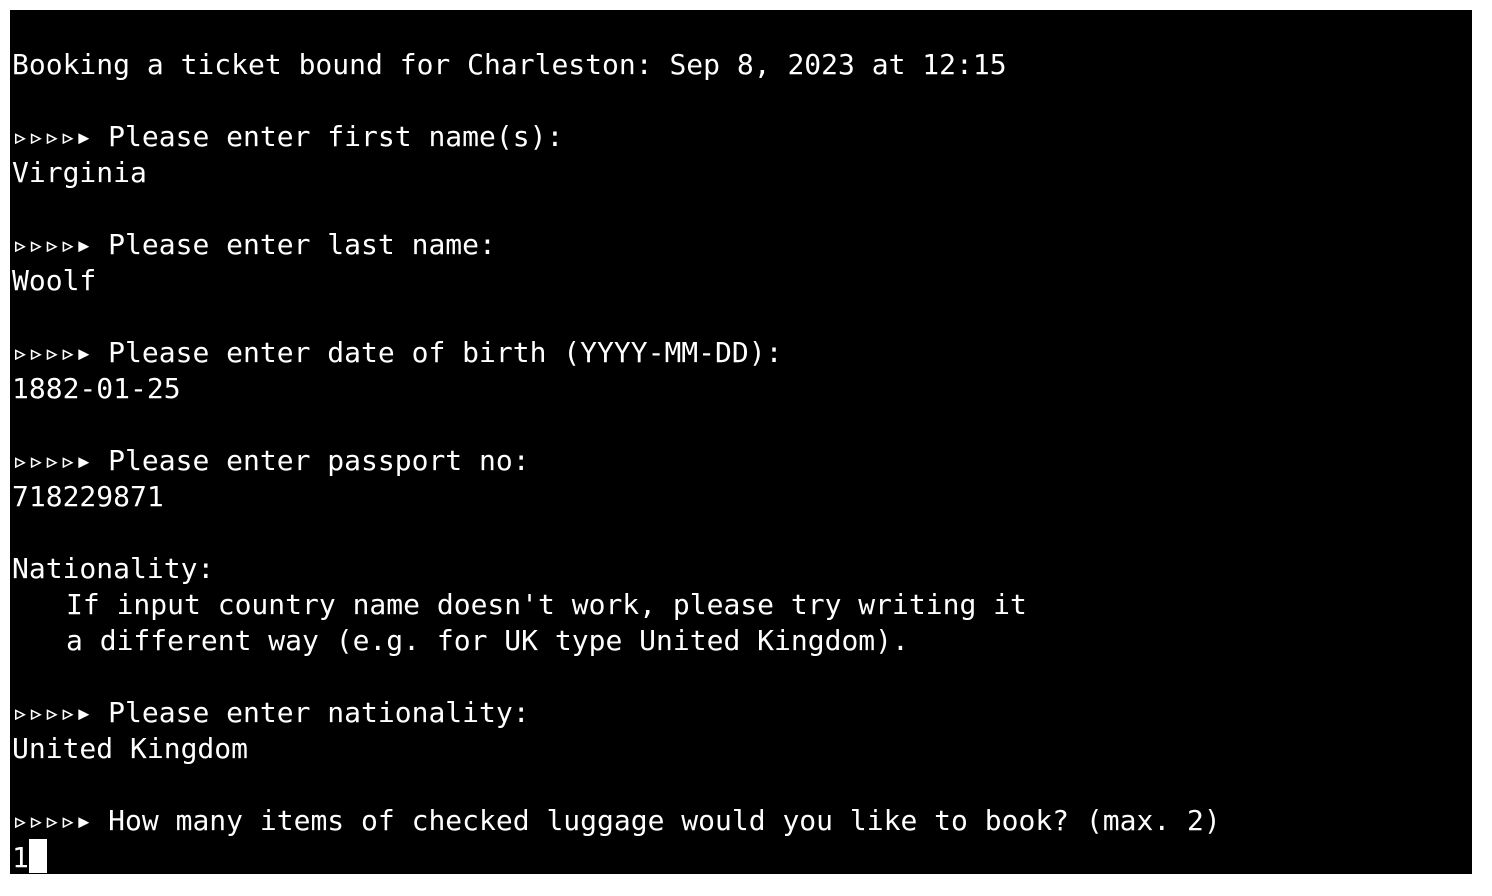  What do you see at coordinates (742, 137) in the screenshot?
I see `first-name-prompt-line: ▹▹▹▹▸ Please enter first name(s):` at bounding box center [742, 137].